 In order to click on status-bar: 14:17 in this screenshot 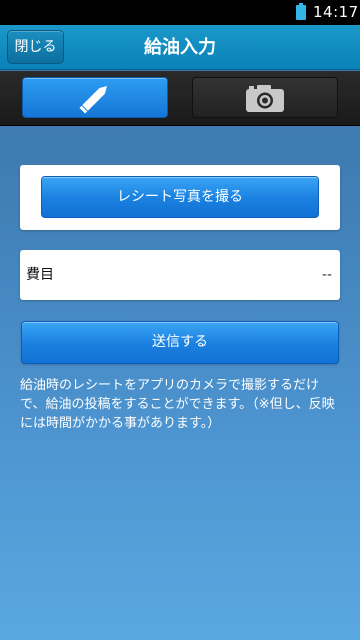, I will do `click(180, 12)`.